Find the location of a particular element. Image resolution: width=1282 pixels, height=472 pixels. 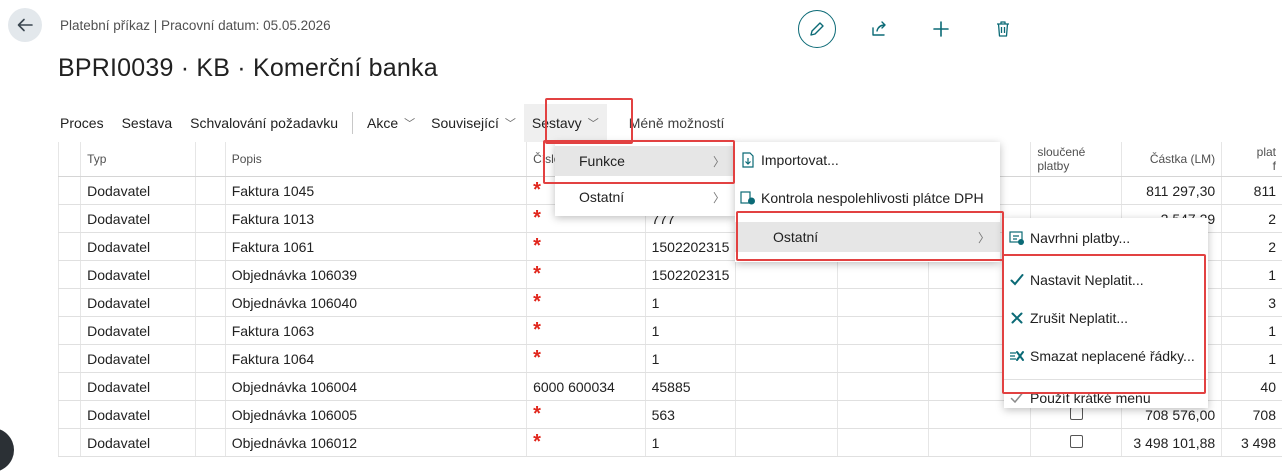

cell-plat: 708 is located at coordinates (1252, 415).